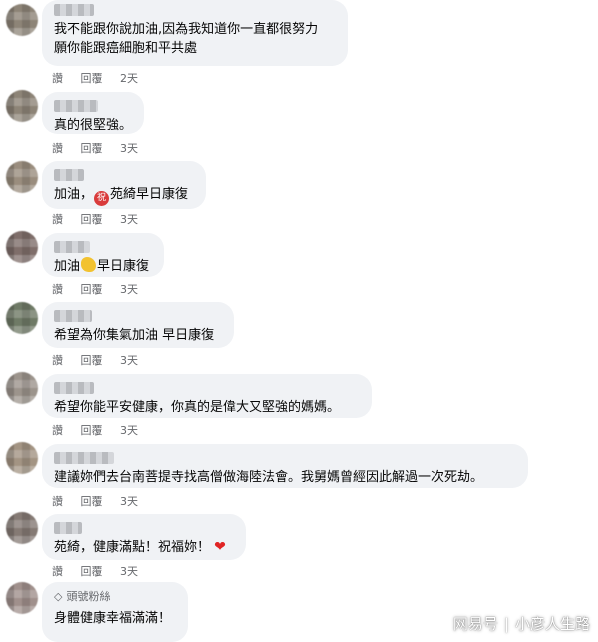  I want to click on comment-text: 加油 早日康復, so click(103, 266).